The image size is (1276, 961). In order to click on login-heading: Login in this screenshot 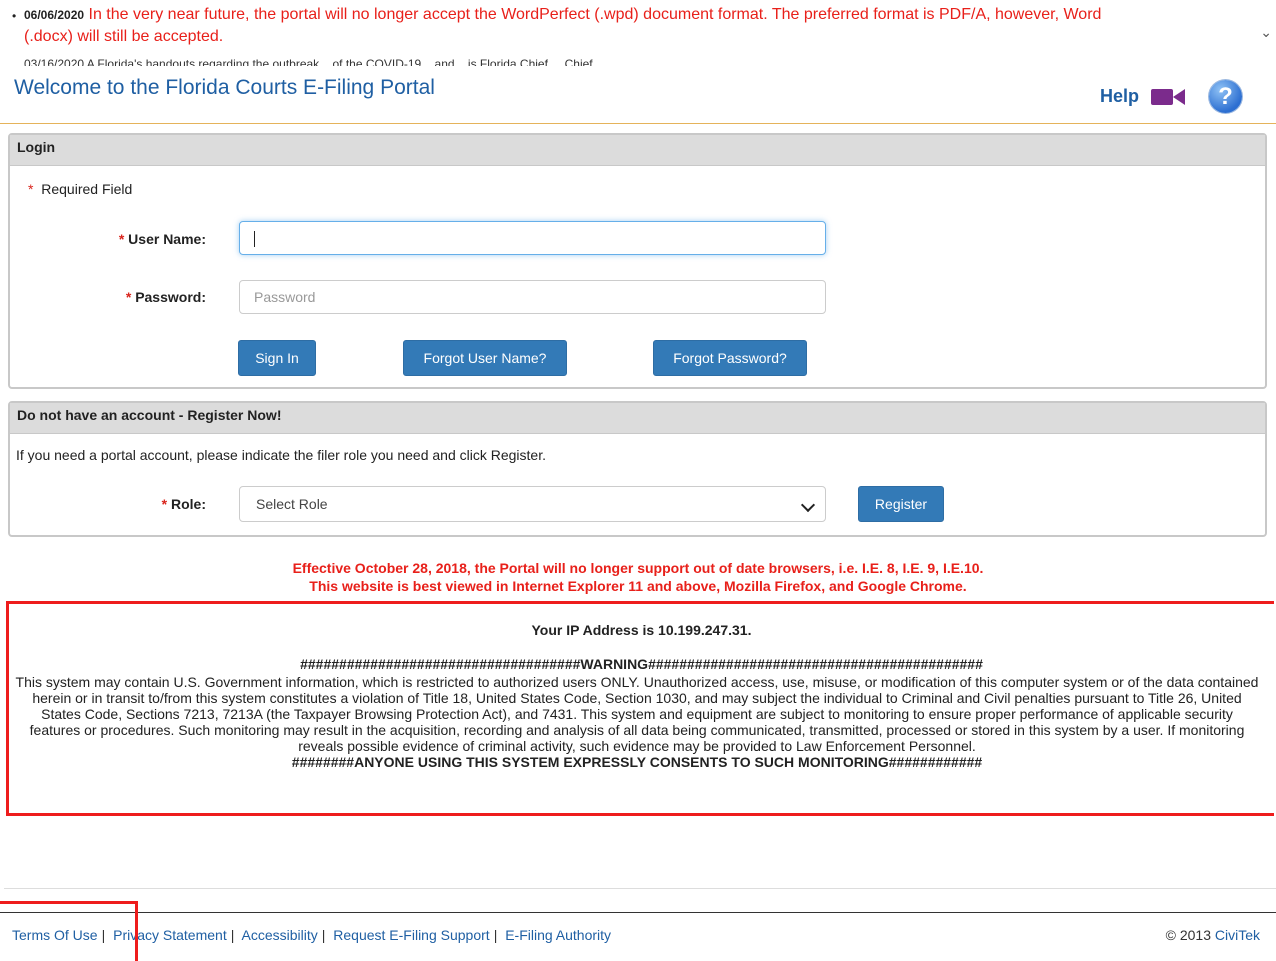, I will do `click(637, 150)`.